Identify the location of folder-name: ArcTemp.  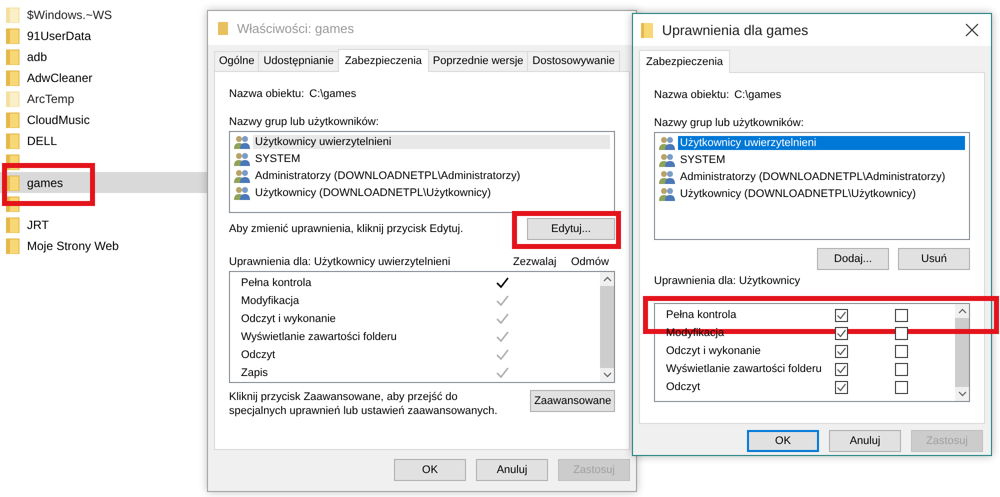
(50, 99).